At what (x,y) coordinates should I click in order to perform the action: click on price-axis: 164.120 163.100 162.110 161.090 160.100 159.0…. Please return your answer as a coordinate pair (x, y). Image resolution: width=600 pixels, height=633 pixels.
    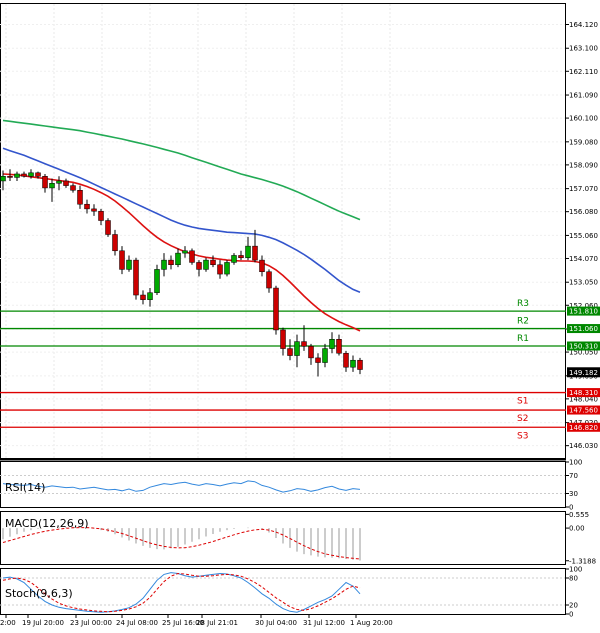
    Looking at the image, I should click on (582, 235).